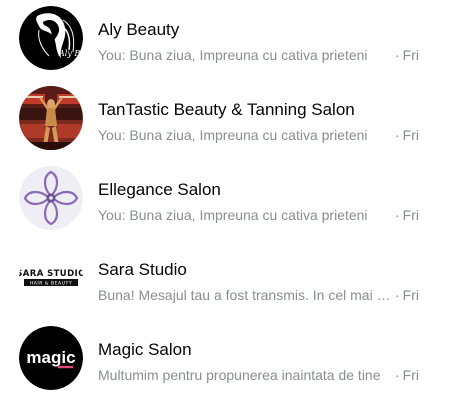 The height and width of the screenshot is (411, 464). Describe the element at coordinates (139, 29) in the screenshot. I see `conversation-name: Aly Beauty` at that location.